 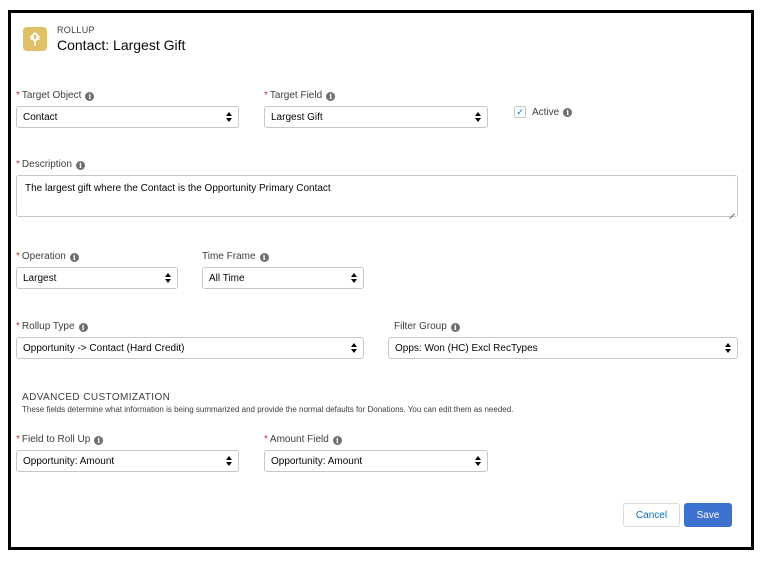 What do you see at coordinates (317, 461) in the screenshot?
I see `amount-field-value: Opportunity: Amount` at bounding box center [317, 461].